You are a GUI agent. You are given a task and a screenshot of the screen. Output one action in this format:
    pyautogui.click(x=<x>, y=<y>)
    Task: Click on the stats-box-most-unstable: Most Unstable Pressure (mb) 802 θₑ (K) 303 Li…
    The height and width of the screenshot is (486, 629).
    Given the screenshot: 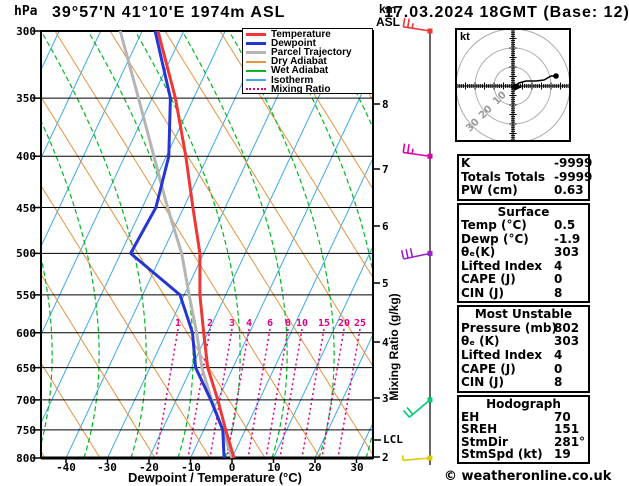 What is the action you would take?
    pyautogui.click(x=523, y=349)
    